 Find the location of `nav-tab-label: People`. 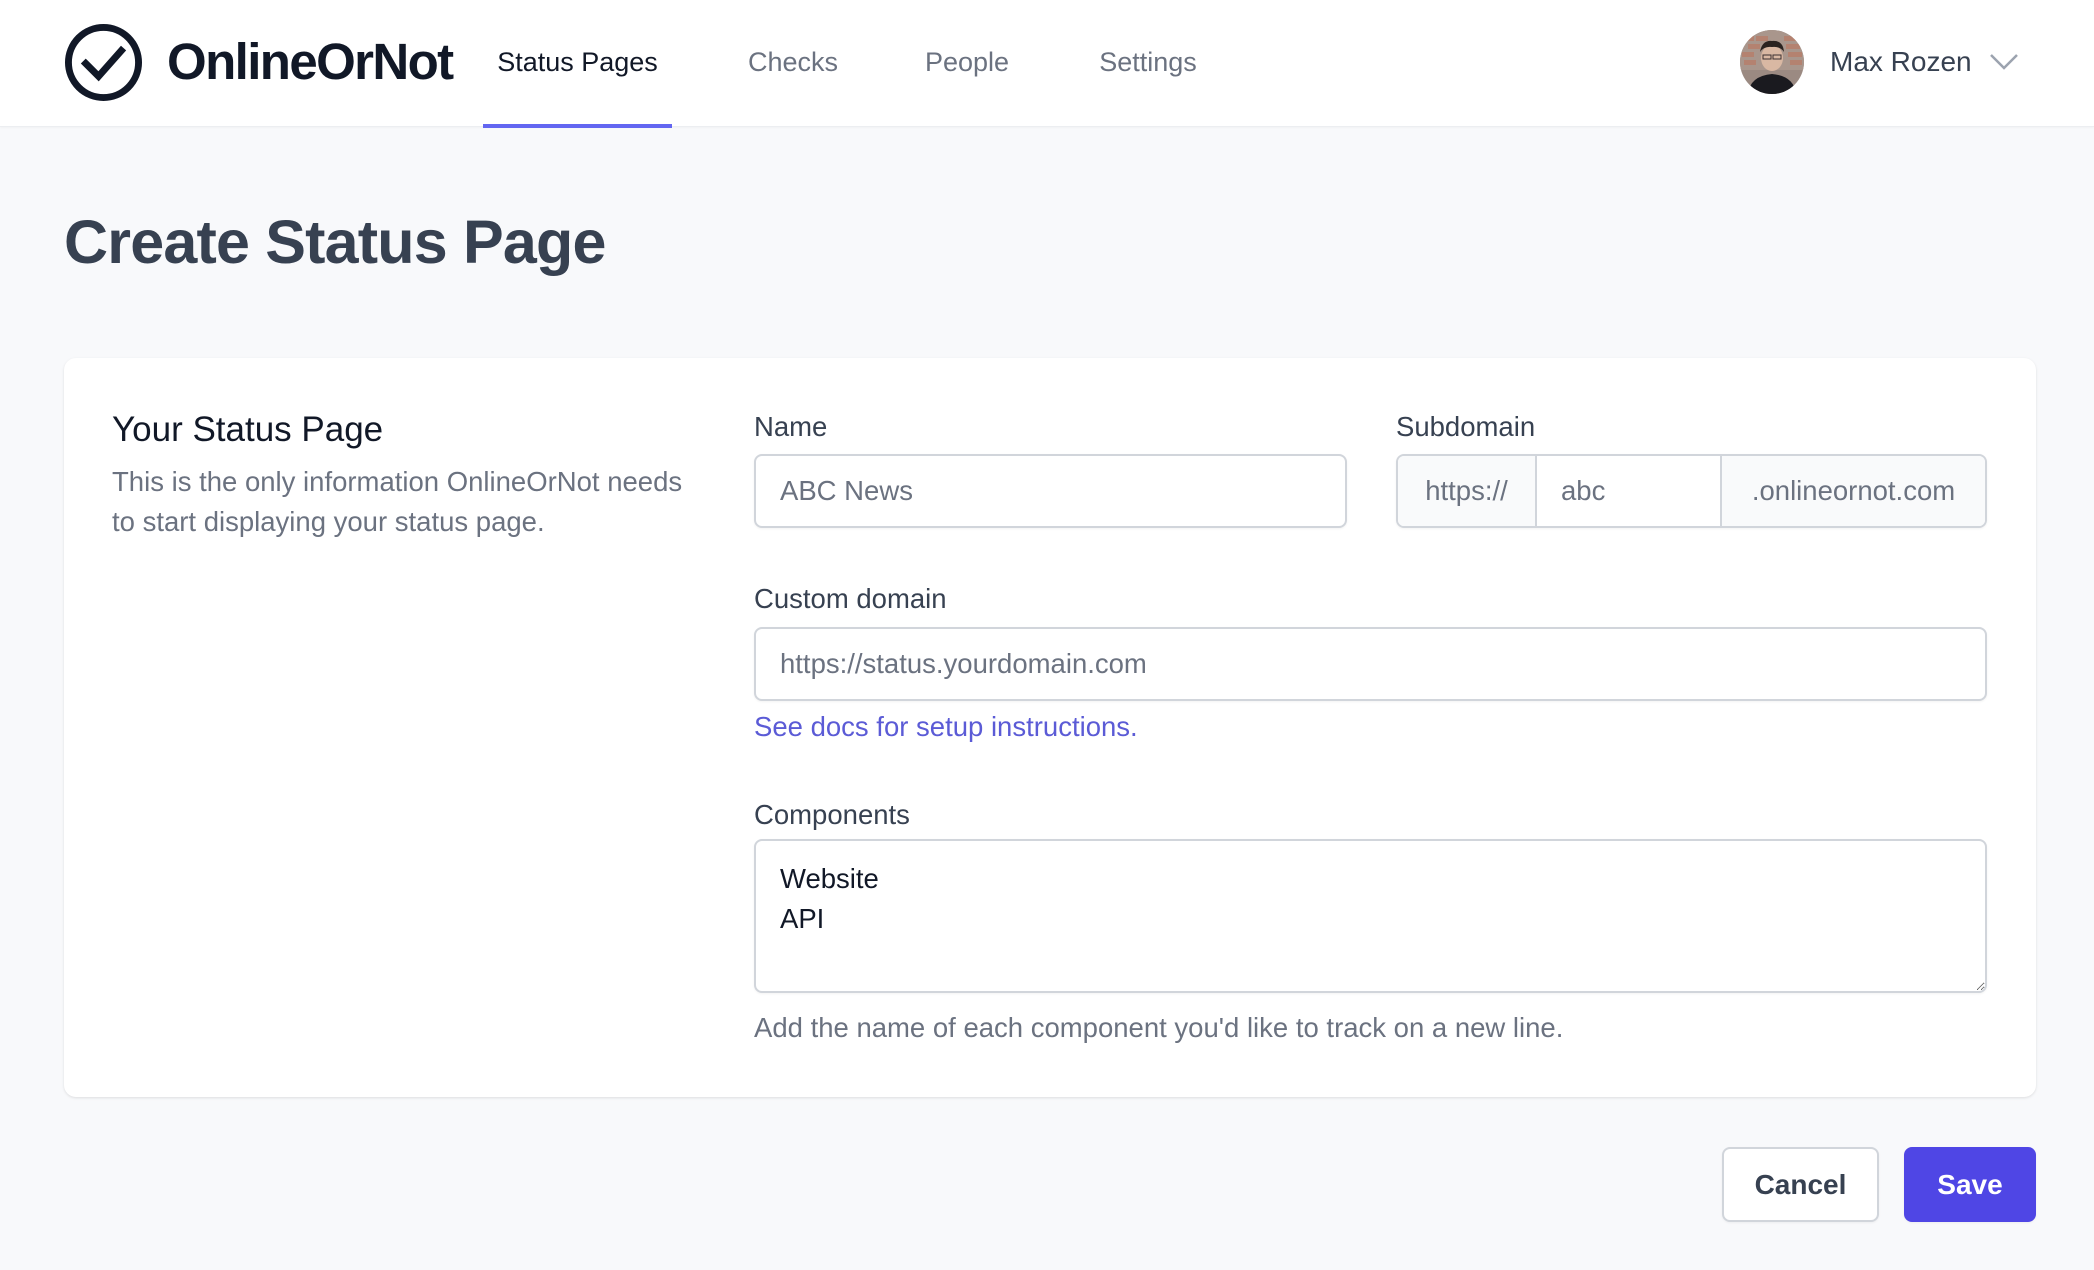

nav-tab-label: People is located at coordinates (967, 62).